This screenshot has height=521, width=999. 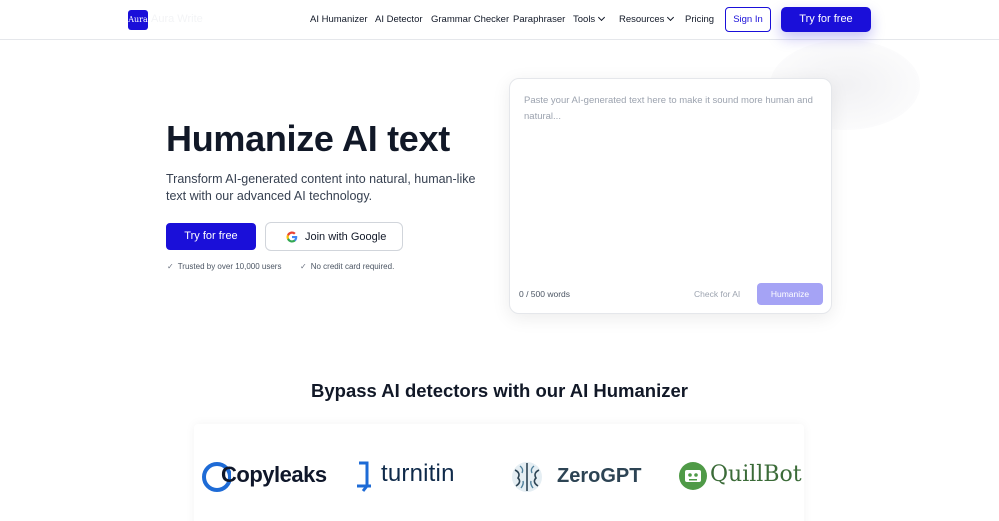 What do you see at coordinates (339, 19) in the screenshot?
I see `nav-ai-humanizer: AI Humanizer` at bounding box center [339, 19].